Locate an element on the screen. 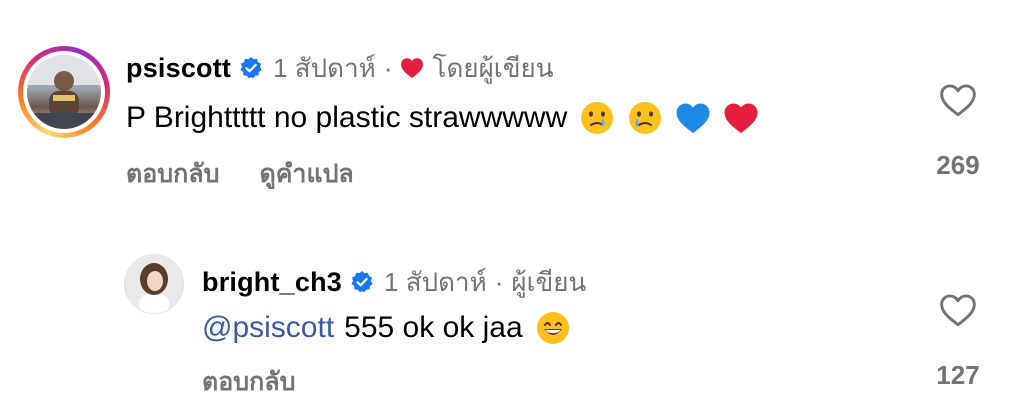 This screenshot has width=1024, height=415. comment-text-row: @psiscott 555 ok ok jaa is located at coordinates (386, 328).